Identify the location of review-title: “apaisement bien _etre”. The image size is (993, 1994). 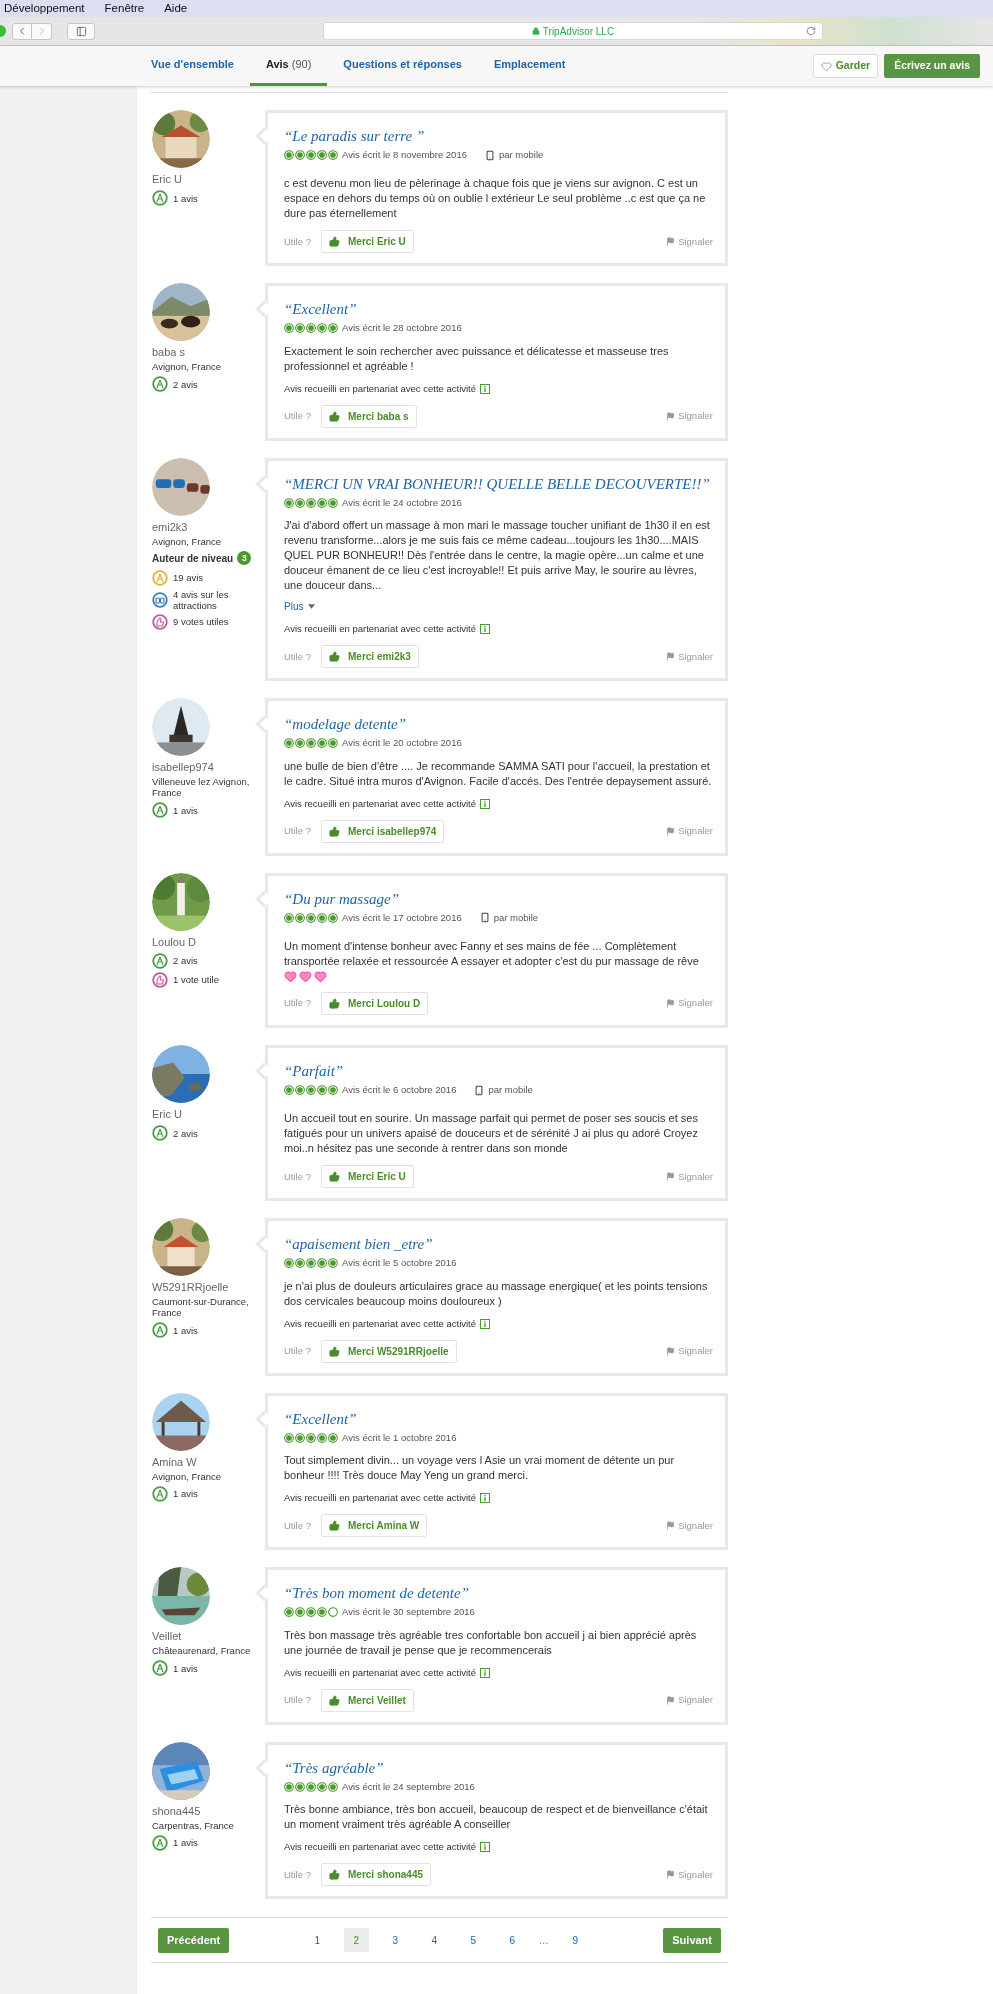
(498, 1245).